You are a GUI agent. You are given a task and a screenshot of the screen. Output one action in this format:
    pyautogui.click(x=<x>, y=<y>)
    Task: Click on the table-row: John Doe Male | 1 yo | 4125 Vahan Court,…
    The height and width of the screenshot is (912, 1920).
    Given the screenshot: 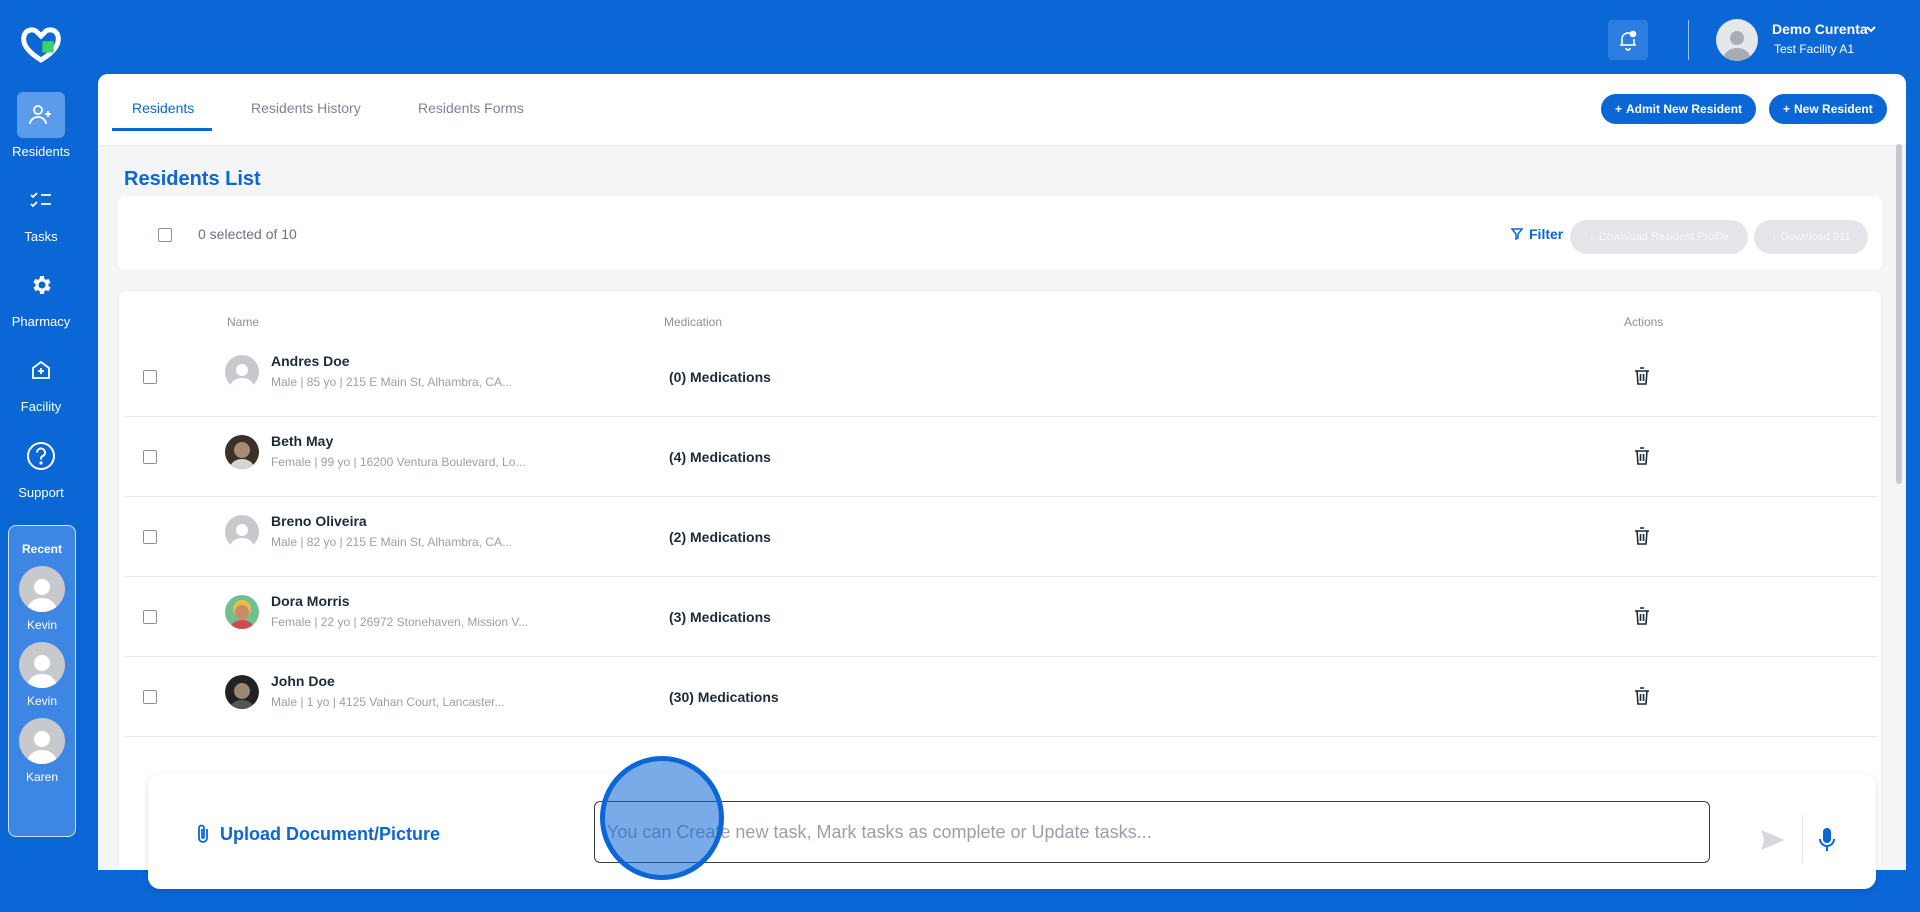 What is the action you would take?
    pyautogui.click(x=1001, y=697)
    